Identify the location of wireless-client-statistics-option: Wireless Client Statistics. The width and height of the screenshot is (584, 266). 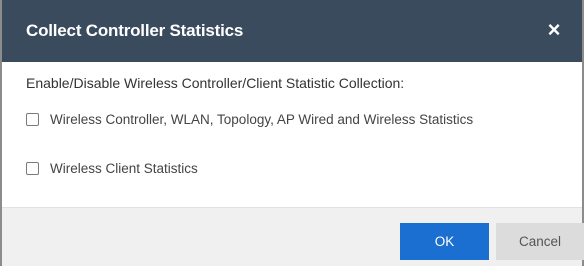
(112, 168).